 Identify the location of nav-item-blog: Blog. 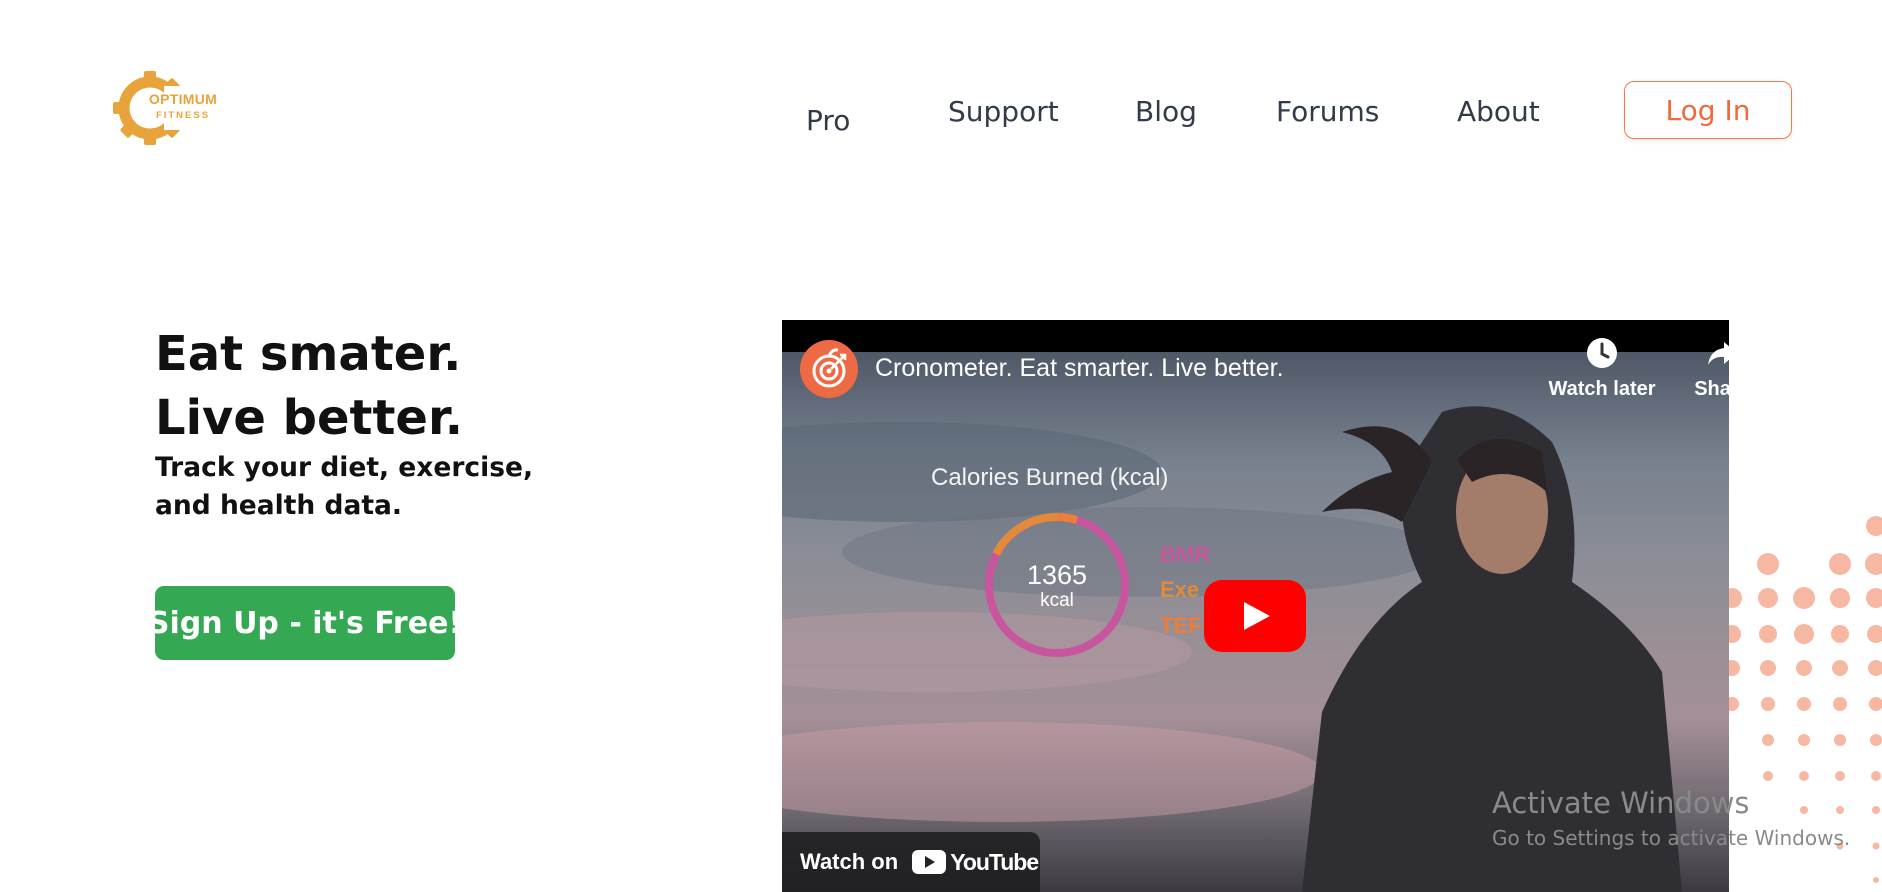
(1166, 111).